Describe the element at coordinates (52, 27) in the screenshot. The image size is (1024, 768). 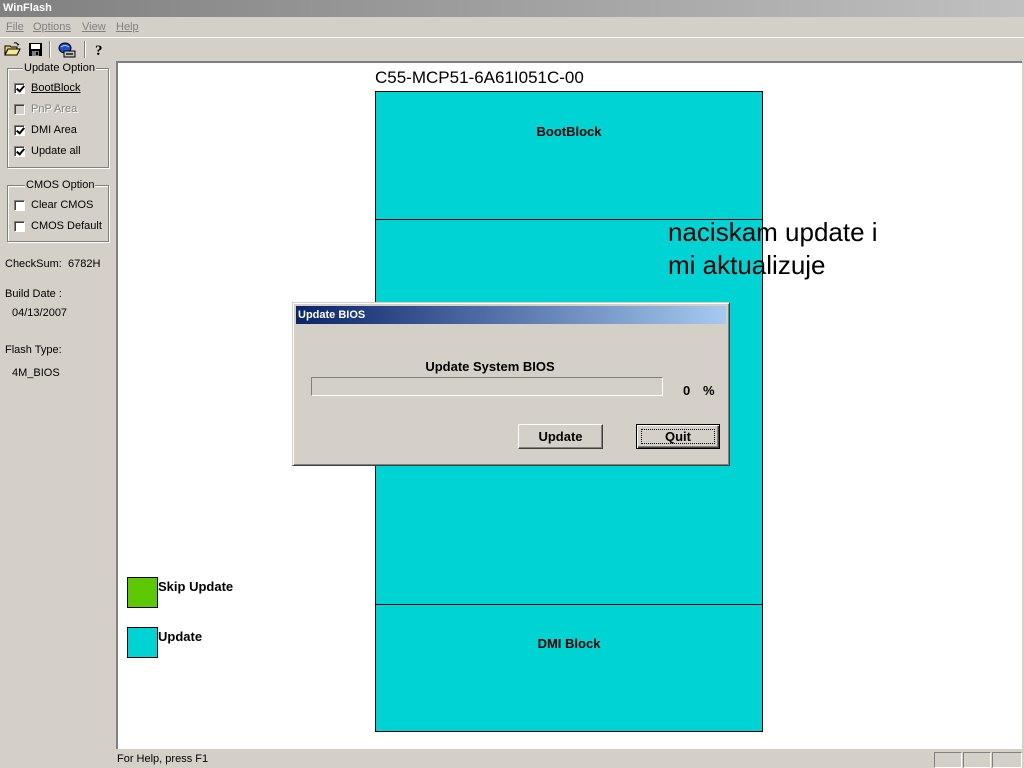
I see `menu-options: Options` at that location.